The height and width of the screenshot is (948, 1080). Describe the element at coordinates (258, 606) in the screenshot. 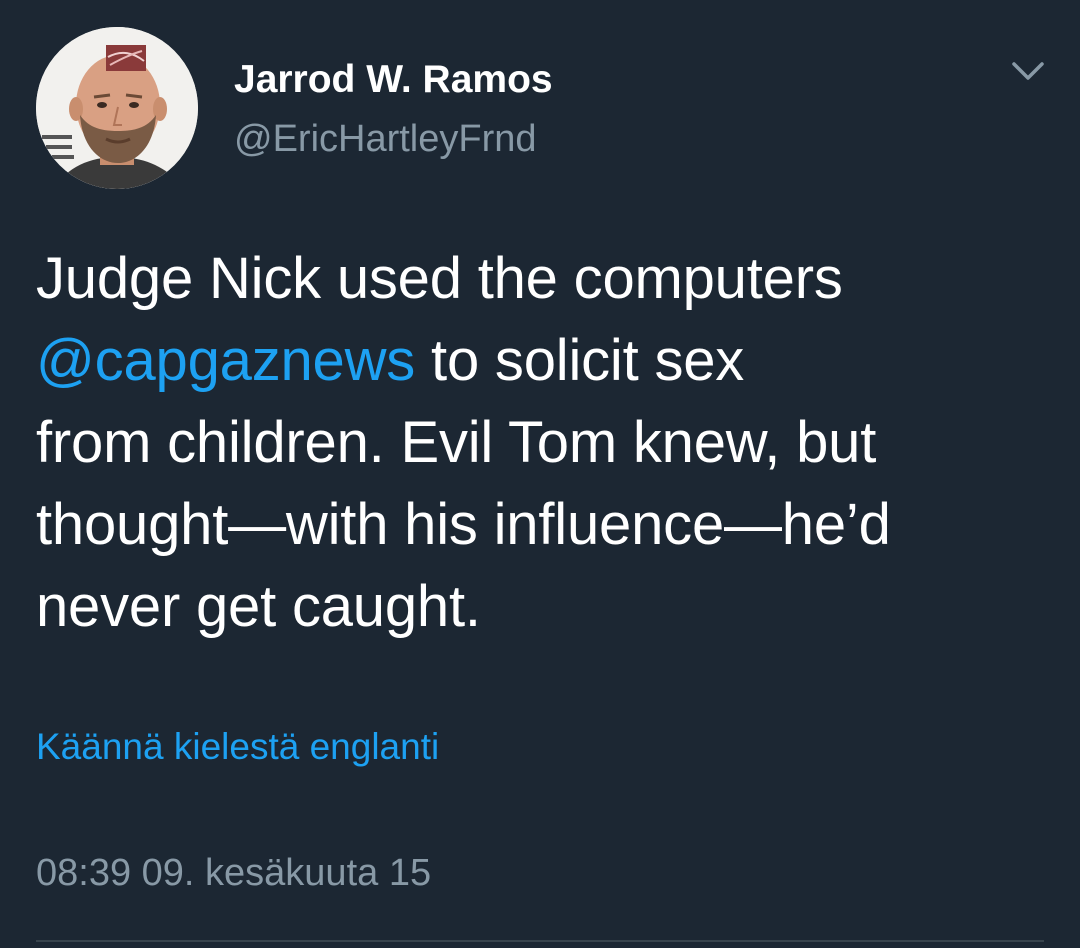

I see `tweet-text-segment: never get caught.` at that location.